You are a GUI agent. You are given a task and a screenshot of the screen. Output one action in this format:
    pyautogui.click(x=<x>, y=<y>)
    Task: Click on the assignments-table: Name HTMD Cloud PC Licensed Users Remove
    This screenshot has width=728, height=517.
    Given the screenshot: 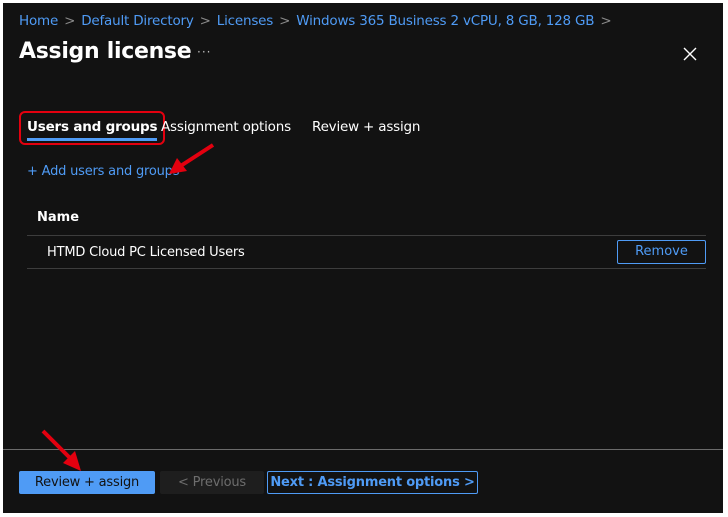 What is the action you would take?
    pyautogui.click(x=366, y=236)
    